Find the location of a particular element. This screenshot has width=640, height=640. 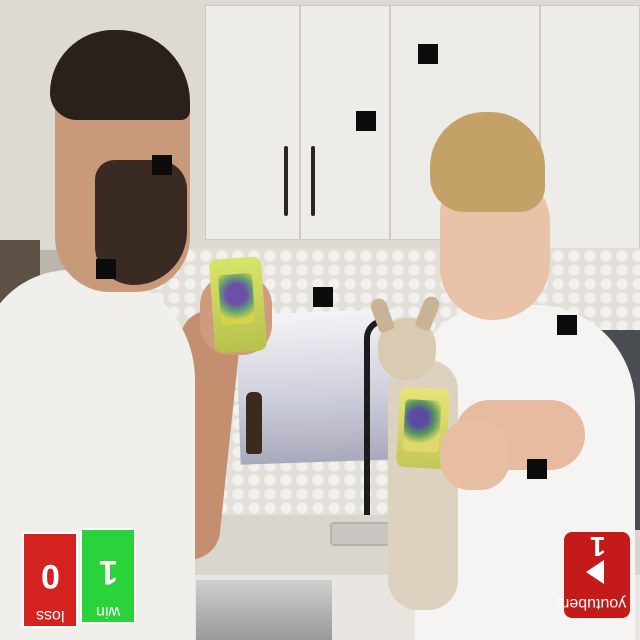

youtubers-badge: 1 youtubers is located at coordinates (593, 574).